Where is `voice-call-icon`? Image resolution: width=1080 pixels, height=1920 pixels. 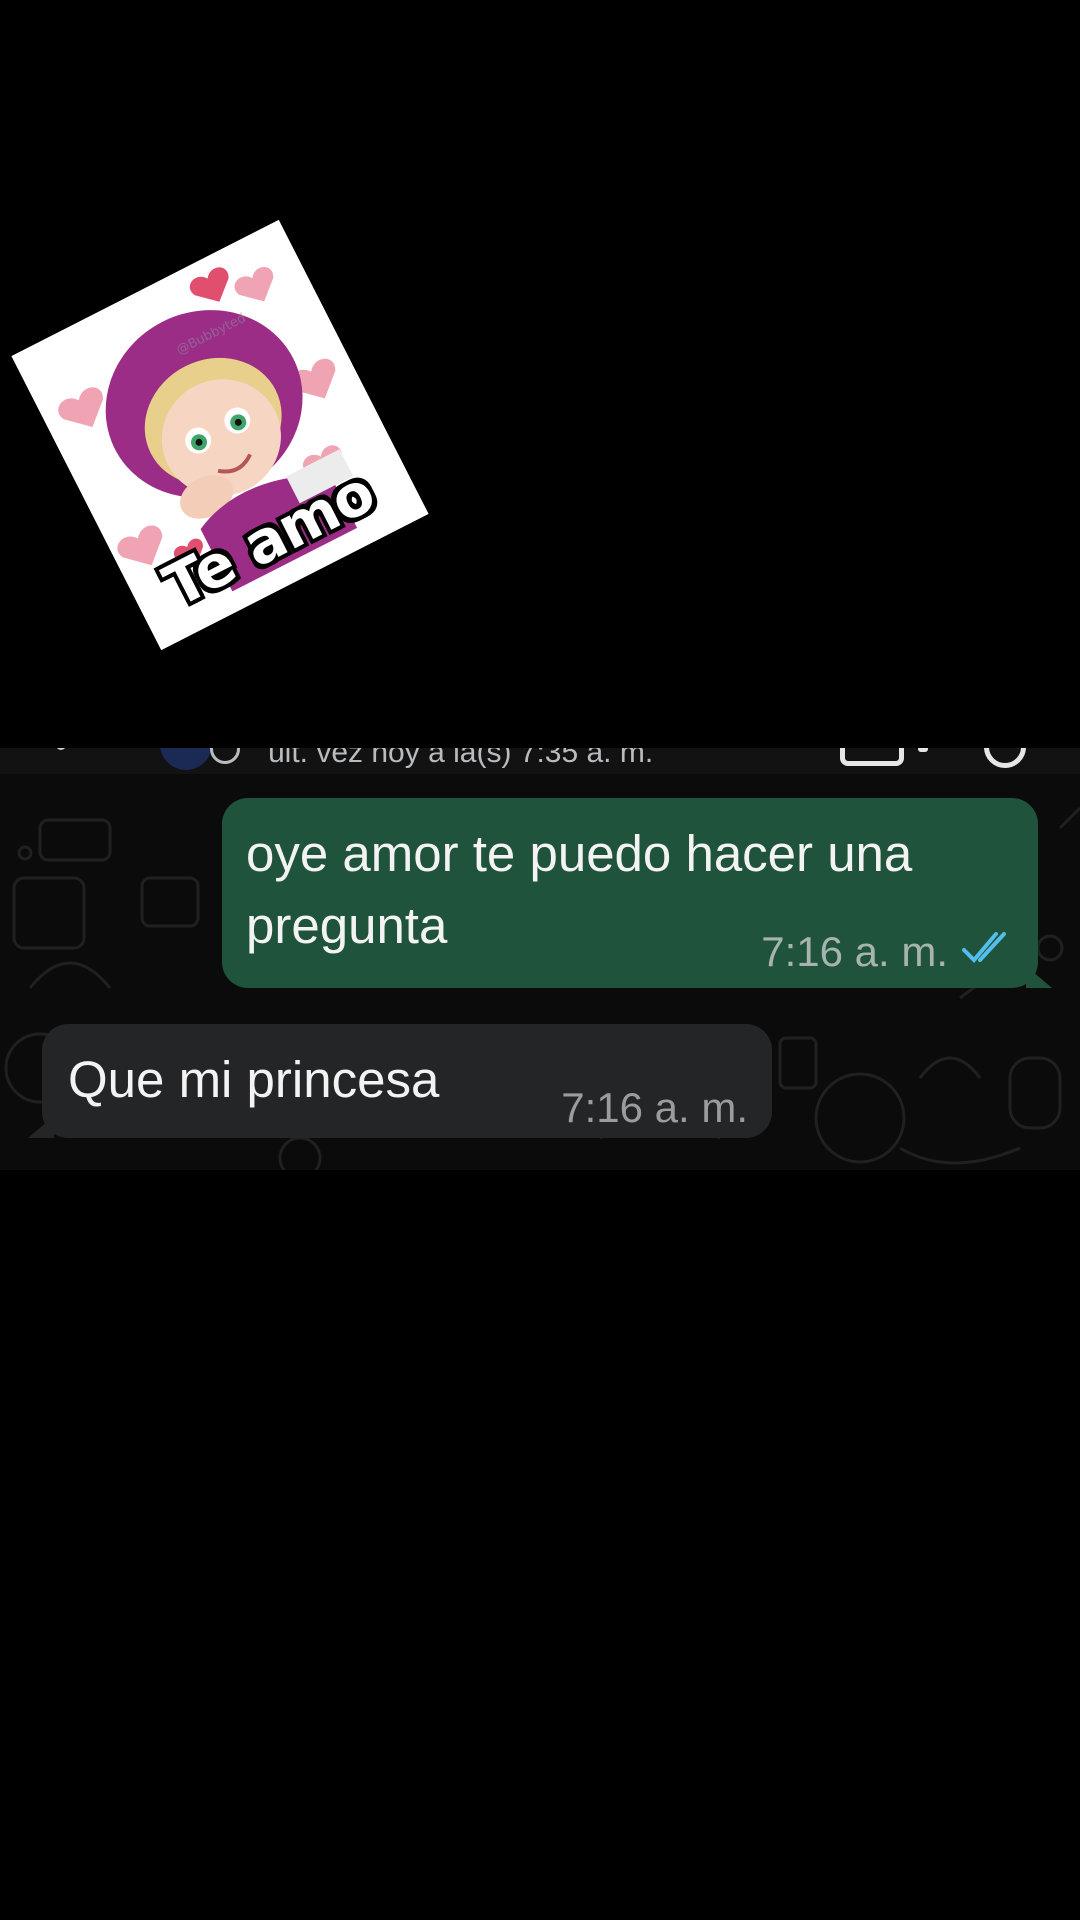 voice-call-icon is located at coordinates (923, 750).